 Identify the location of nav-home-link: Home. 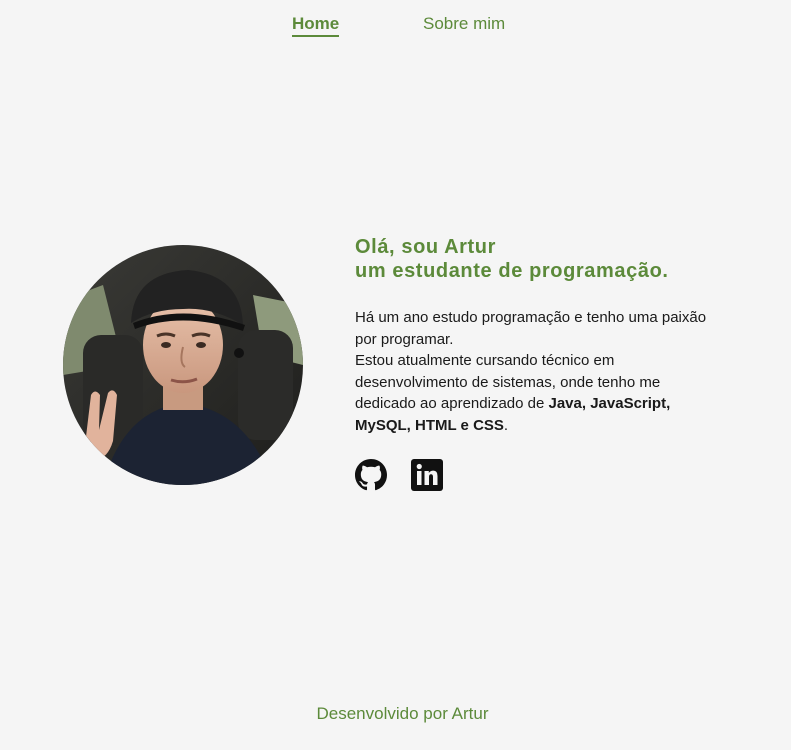
(316, 25).